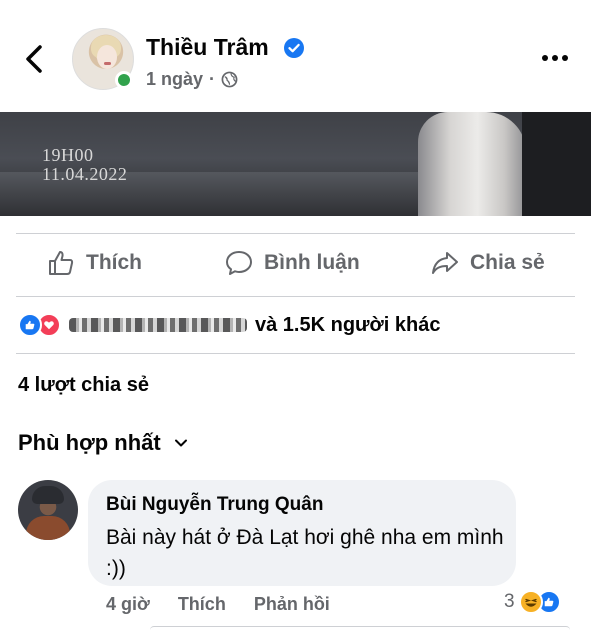  I want to click on reactions-summary: và 1.5K người khác, so click(229, 325).